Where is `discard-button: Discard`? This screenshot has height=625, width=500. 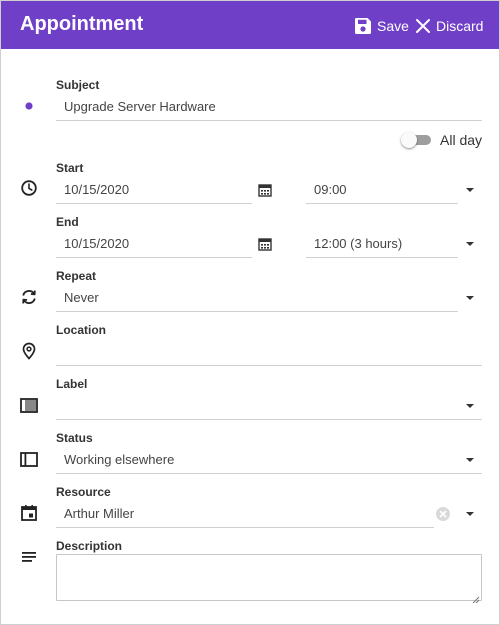
discard-button: Discard is located at coordinates (449, 26).